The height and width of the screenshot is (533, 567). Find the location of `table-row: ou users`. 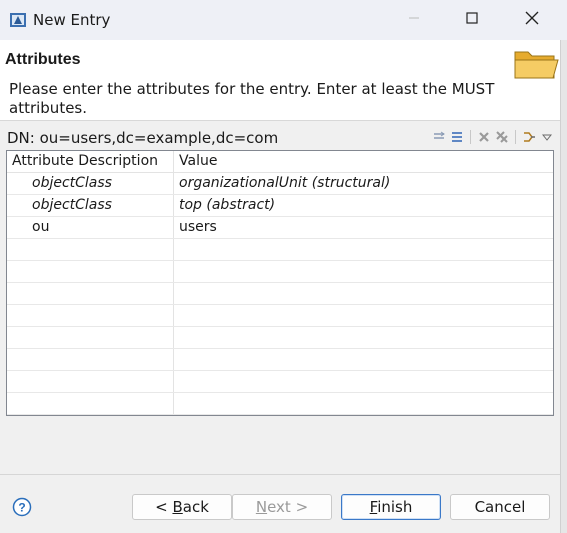

table-row: ou users is located at coordinates (280, 228).